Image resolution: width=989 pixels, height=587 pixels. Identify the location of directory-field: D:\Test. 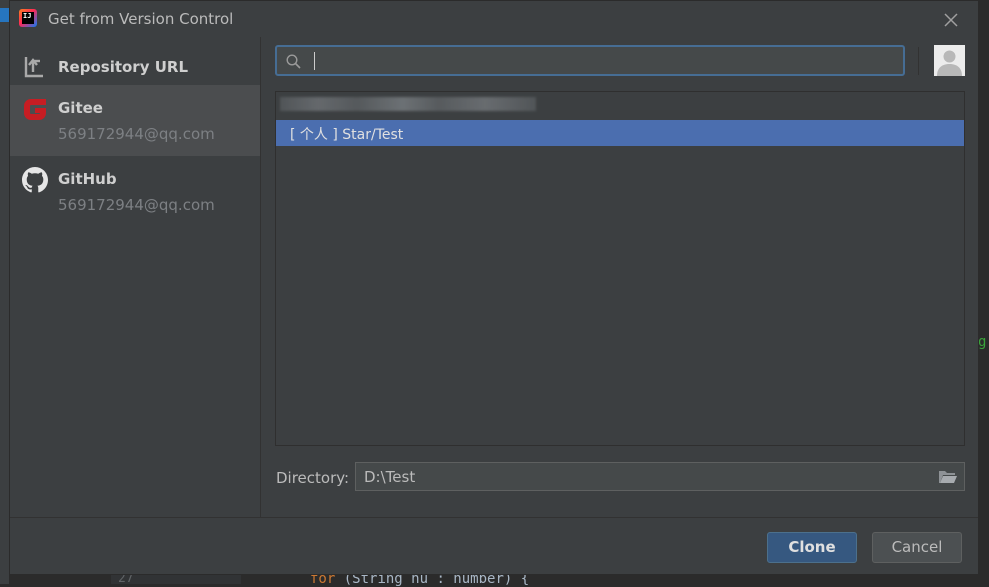
(660, 476).